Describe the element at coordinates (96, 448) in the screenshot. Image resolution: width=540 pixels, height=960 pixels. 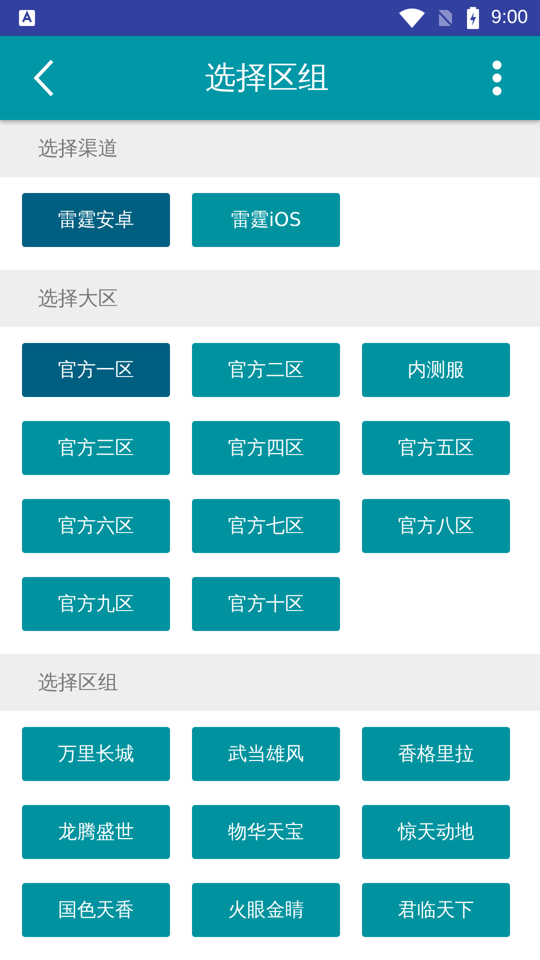
I see `option-button: 官方三区` at that location.